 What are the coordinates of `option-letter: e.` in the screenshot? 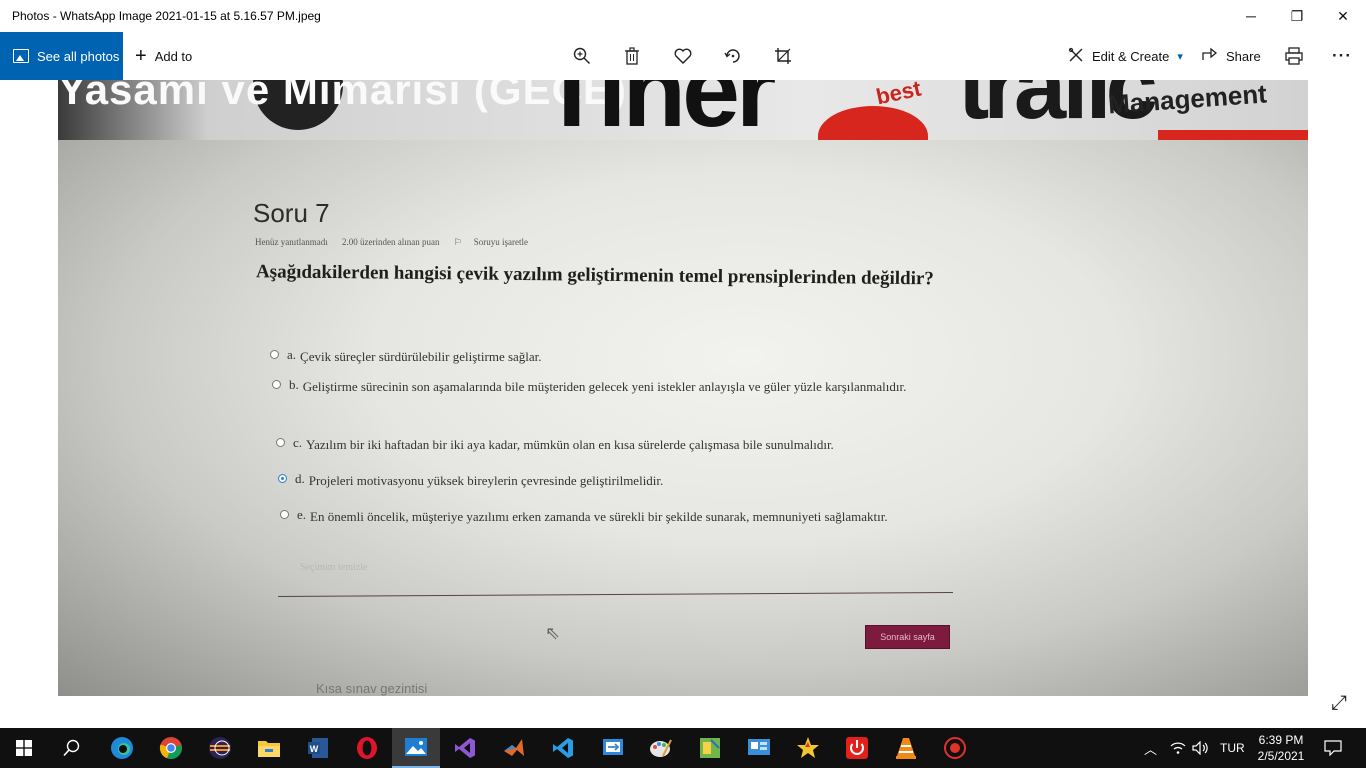 It's located at (302, 514).